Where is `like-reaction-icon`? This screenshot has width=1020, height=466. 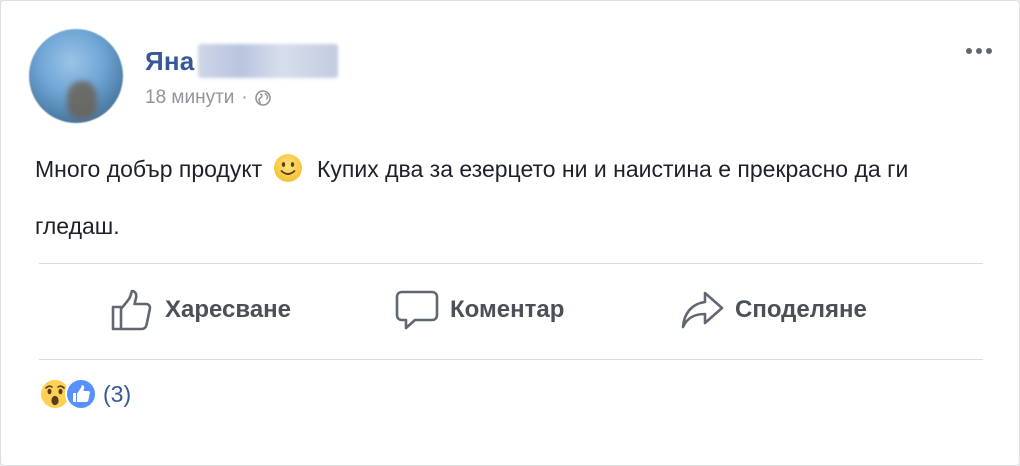
like-reaction-icon is located at coordinates (81, 394).